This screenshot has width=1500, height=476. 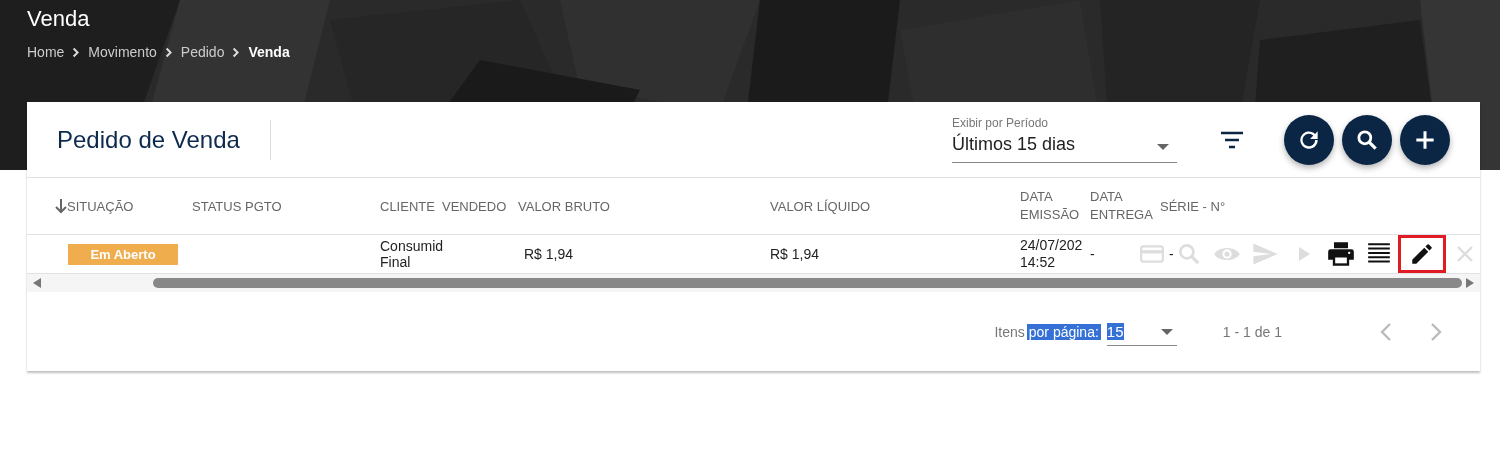 I want to click on filter-icon, so click(x=1232, y=139).